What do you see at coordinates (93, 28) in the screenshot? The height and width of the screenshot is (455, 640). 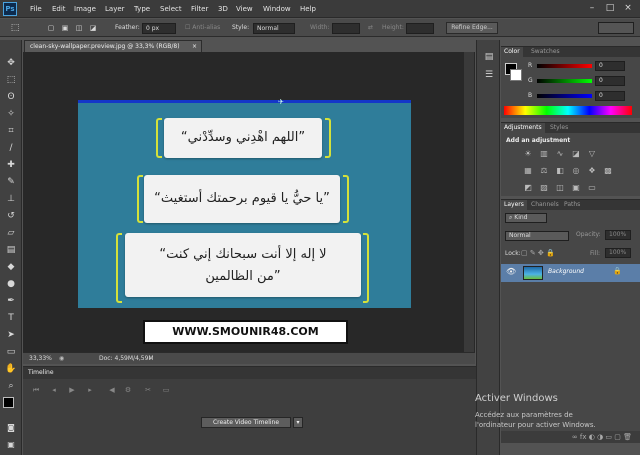 I see `intersect-selection-icon: ◪` at bounding box center [93, 28].